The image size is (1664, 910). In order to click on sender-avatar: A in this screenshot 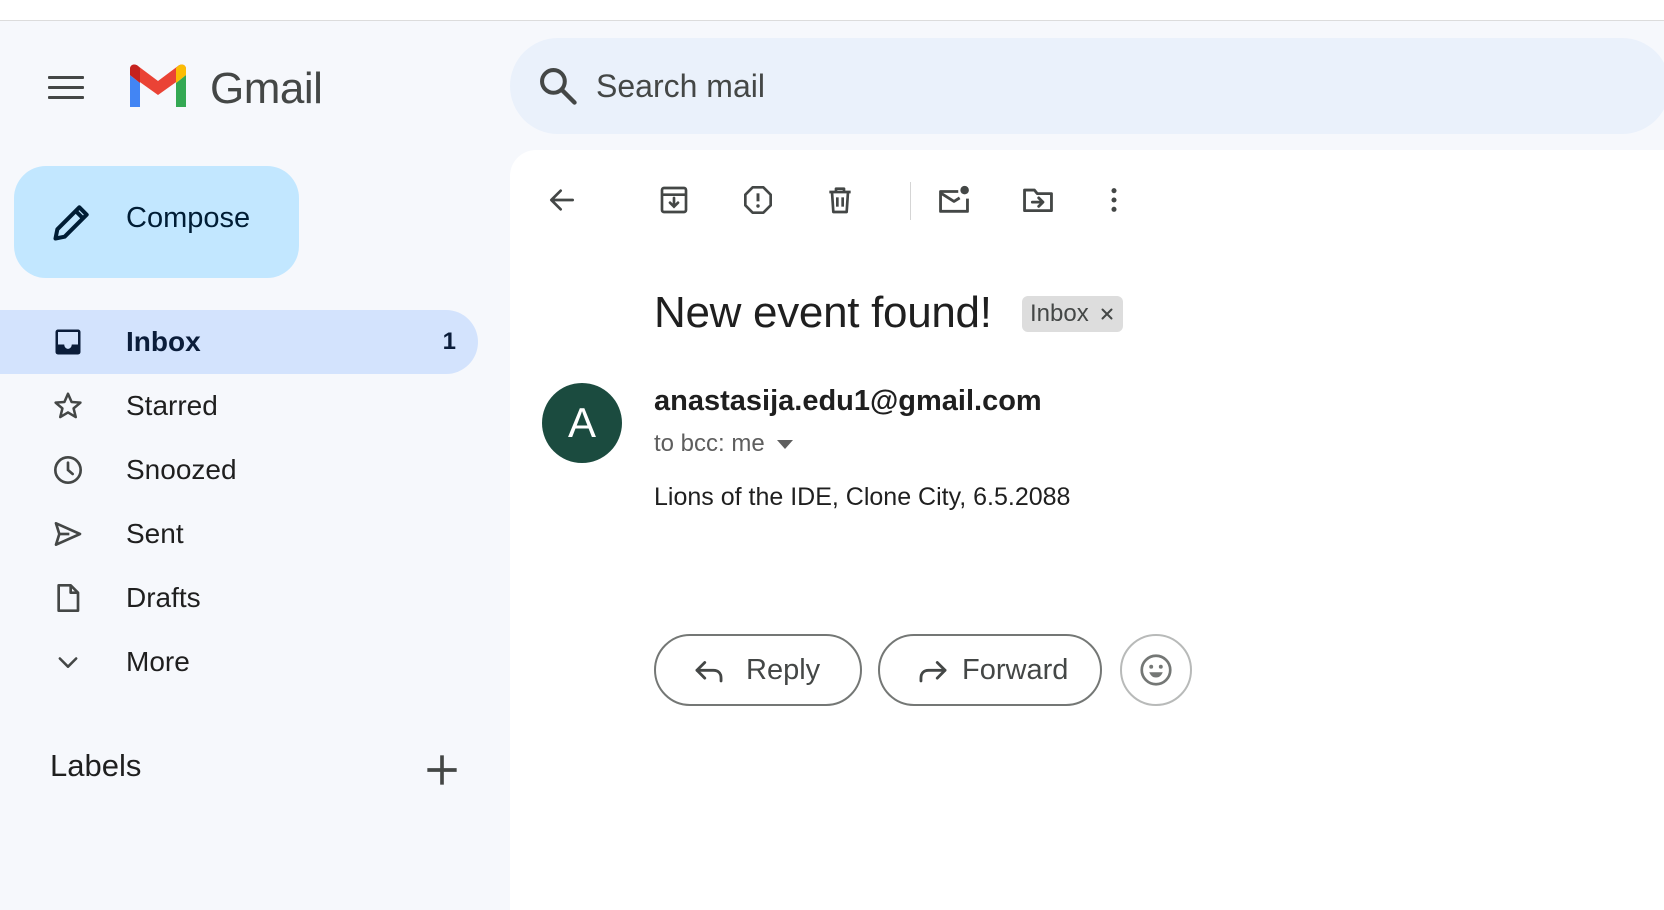, I will do `click(582, 423)`.